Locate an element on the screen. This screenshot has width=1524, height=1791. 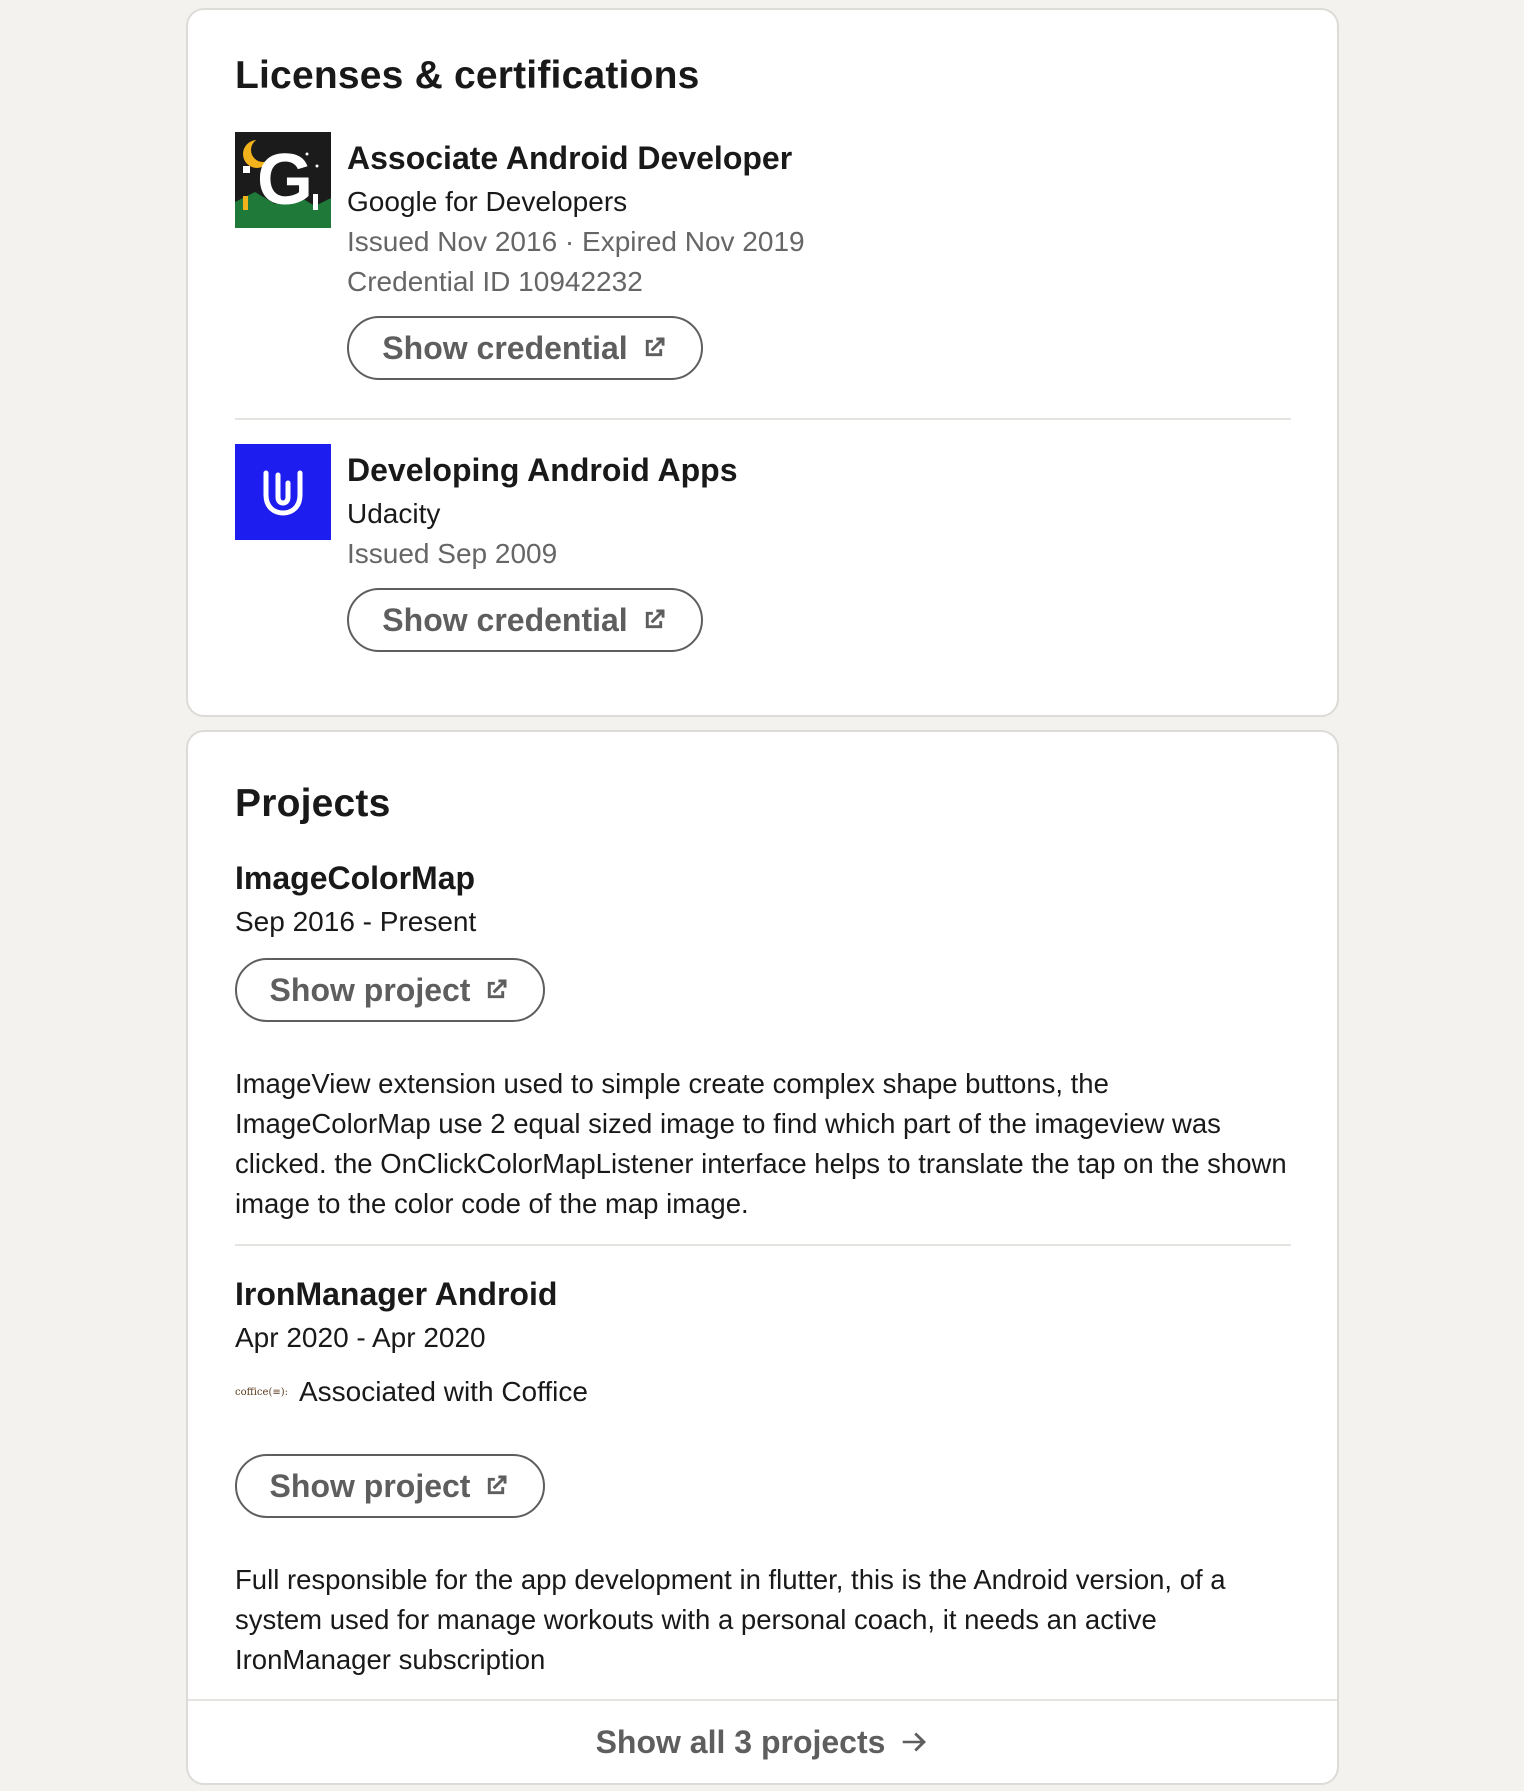
associated-organization: coffice(≡): Associated with Coffice is located at coordinates (411, 1392).